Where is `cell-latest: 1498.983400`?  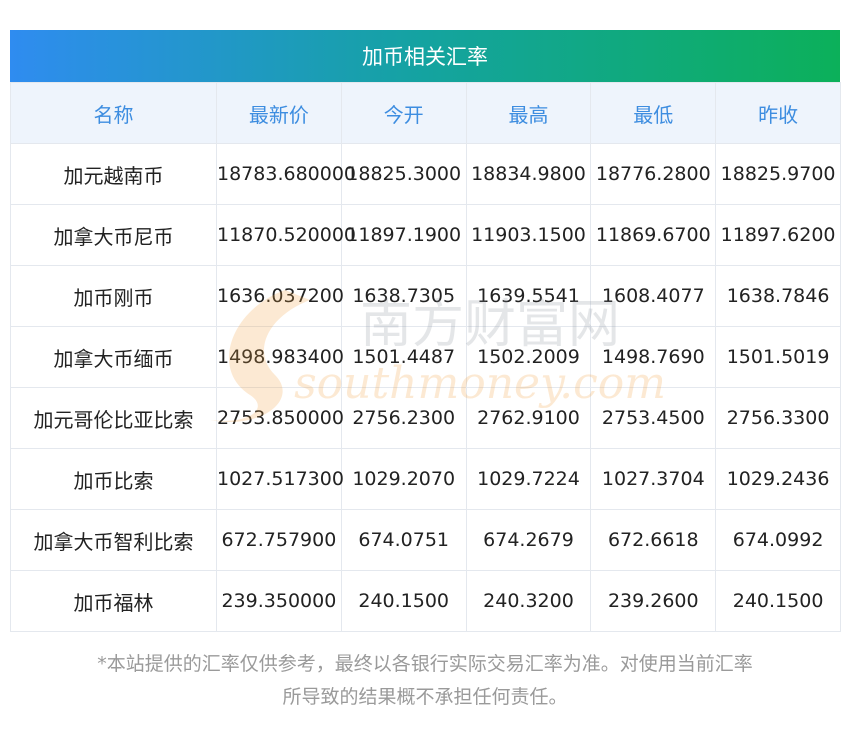
cell-latest: 1498.983400 is located at coordinates (280, 357).